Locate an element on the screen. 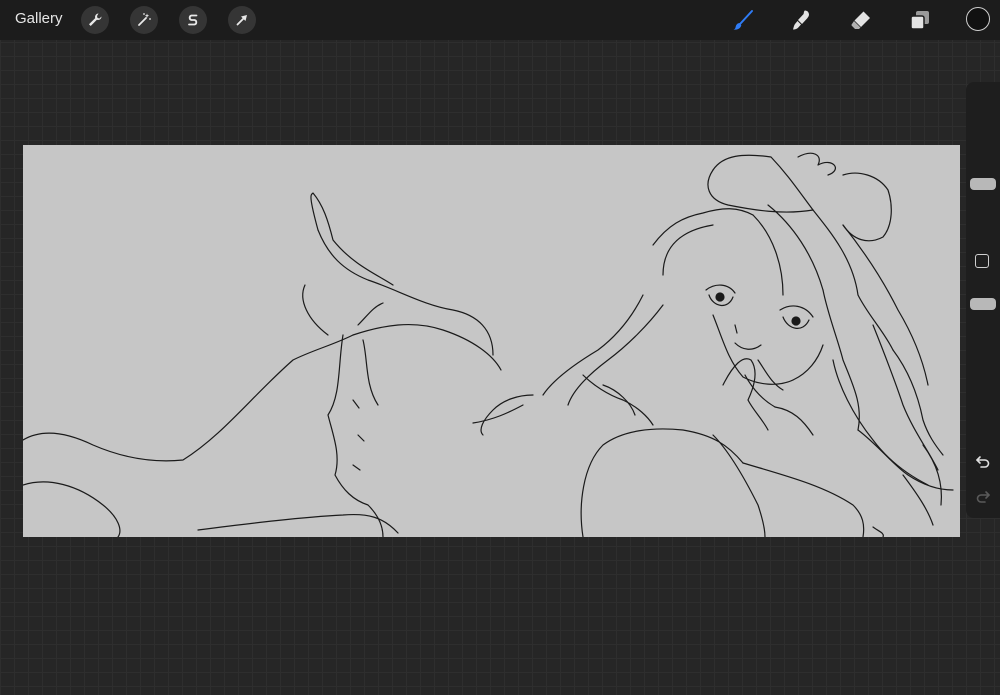 The width and height of the screenshot is (1000, 695). undo-icon is located at coordinates (983, 462).